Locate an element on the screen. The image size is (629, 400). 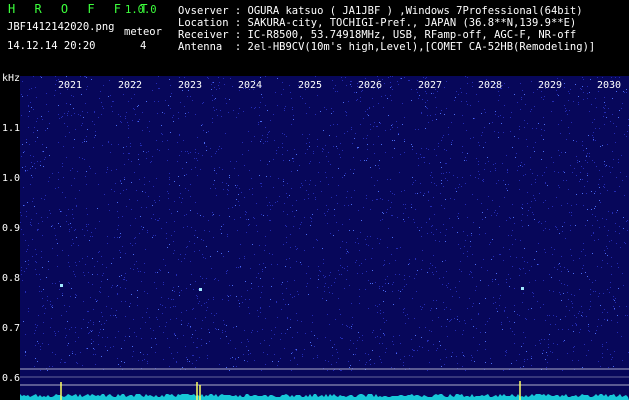
x-tick-label: 2030 is located at coordinates (609, 85).